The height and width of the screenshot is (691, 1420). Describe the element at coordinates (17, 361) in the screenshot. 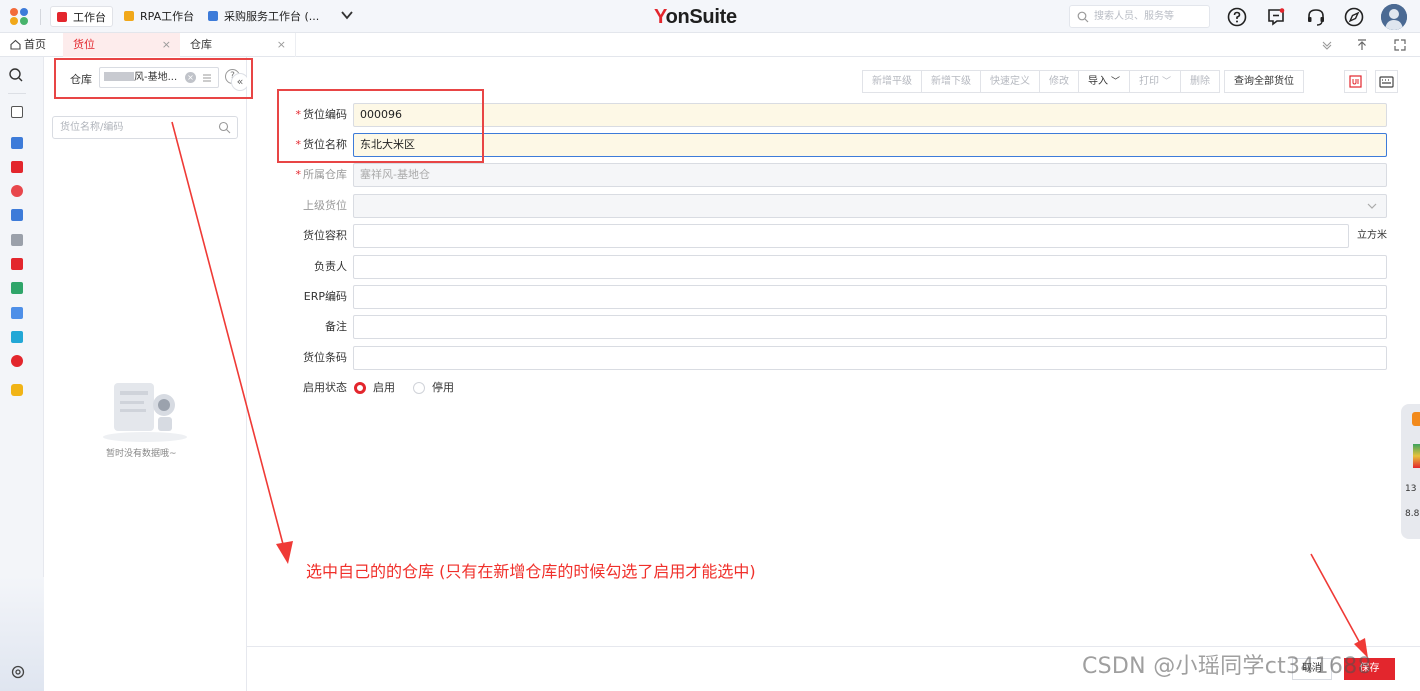

I see `flower-icon` at that location.